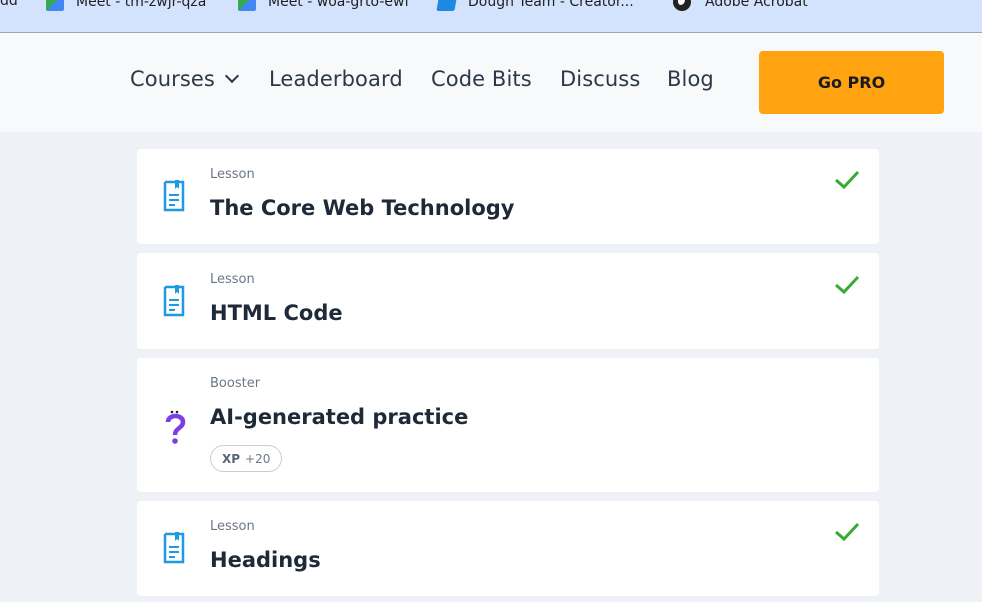  Describe the element at coordinates (682, 5) in the screenshot. I see `globe-icon` at that location.